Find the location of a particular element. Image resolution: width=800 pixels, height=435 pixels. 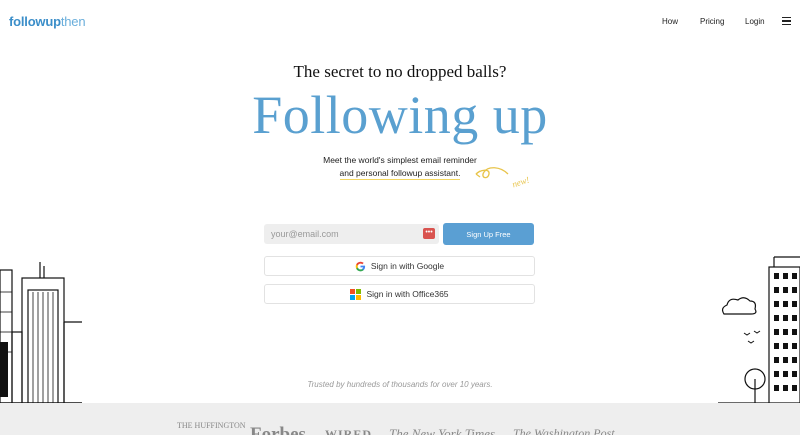

top-navigation: followupthen How Pricing Login is located at coordinates (400, 22).